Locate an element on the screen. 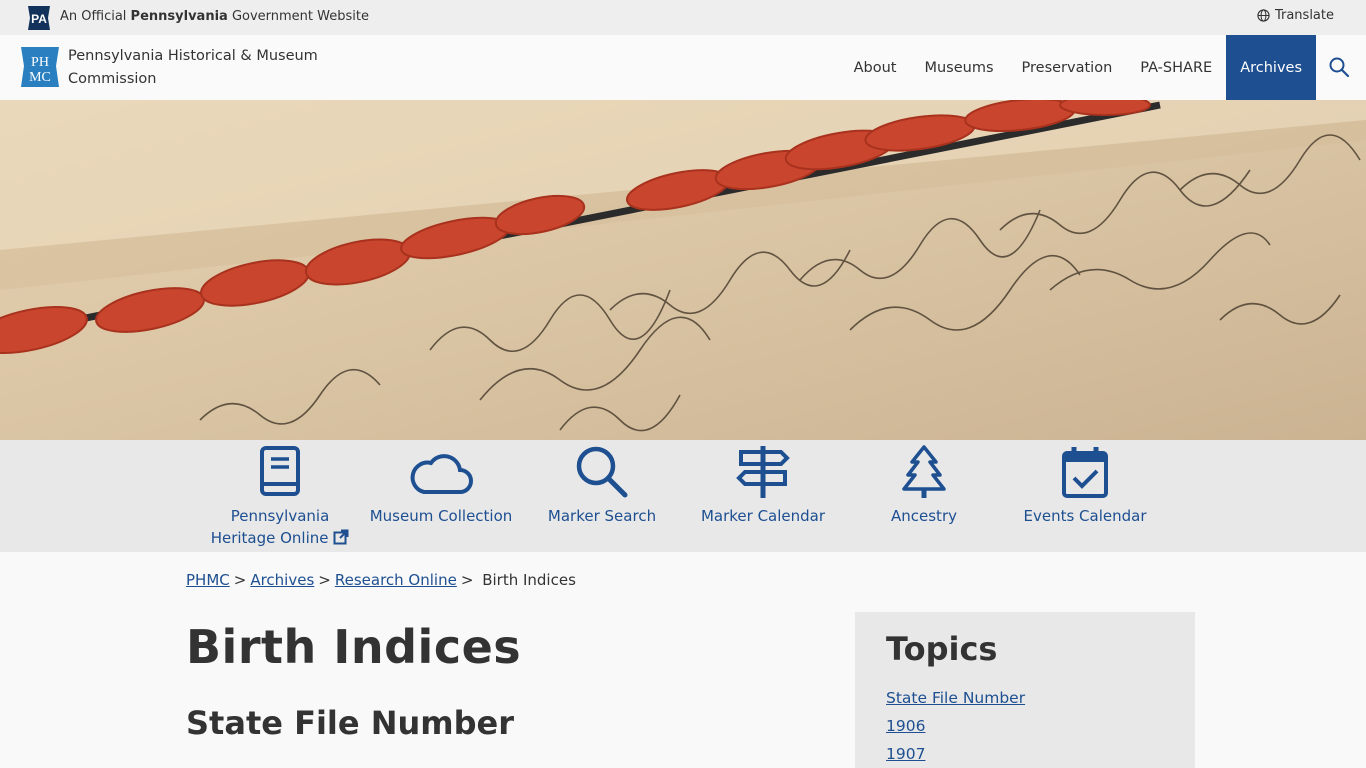  globe-icon is located at coordinates (1263, 15).